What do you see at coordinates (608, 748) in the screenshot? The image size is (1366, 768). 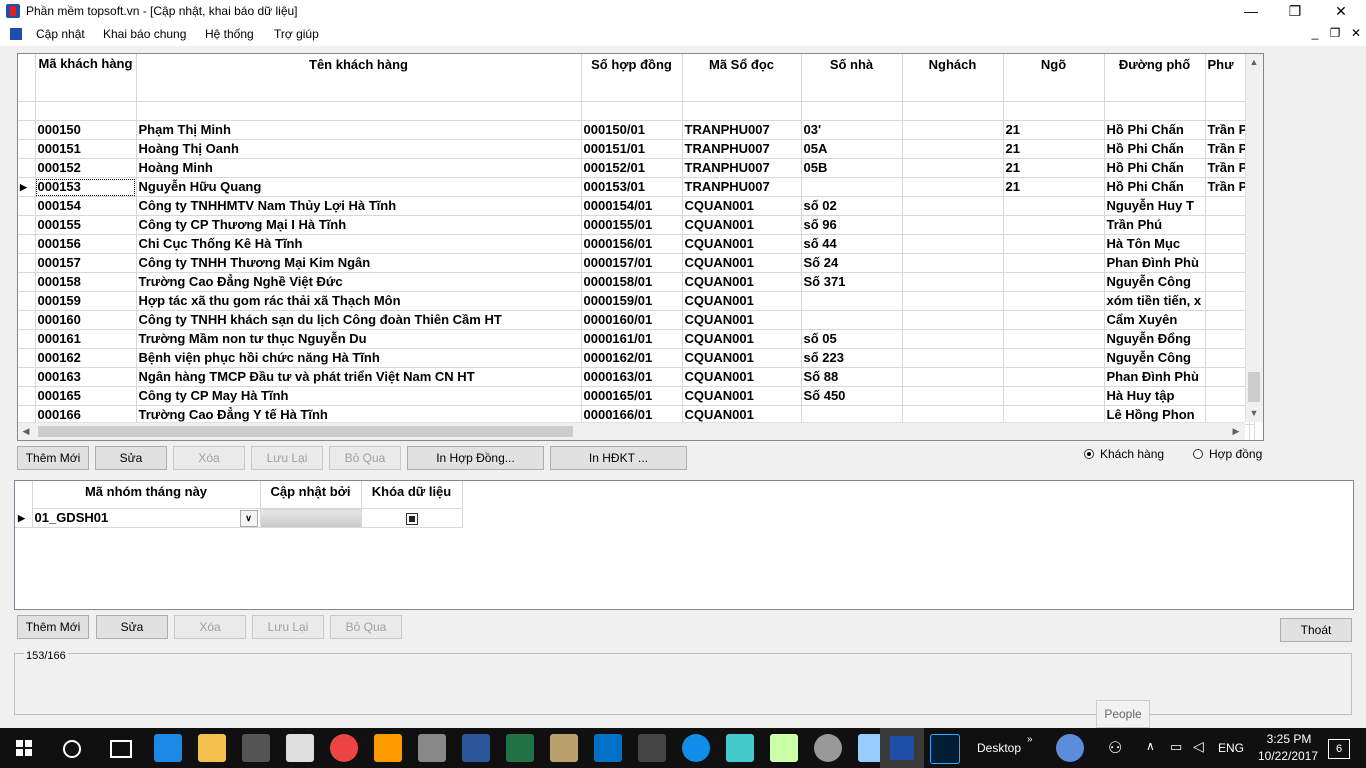 I see `outlook-icon` at bounding box center [608, 748].